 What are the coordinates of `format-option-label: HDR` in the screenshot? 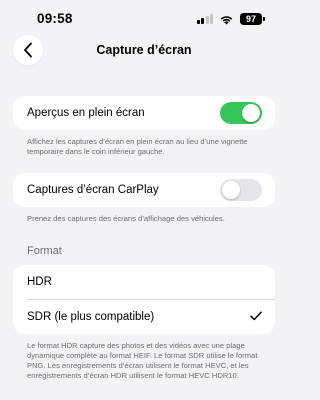 It's located at (39, 282).